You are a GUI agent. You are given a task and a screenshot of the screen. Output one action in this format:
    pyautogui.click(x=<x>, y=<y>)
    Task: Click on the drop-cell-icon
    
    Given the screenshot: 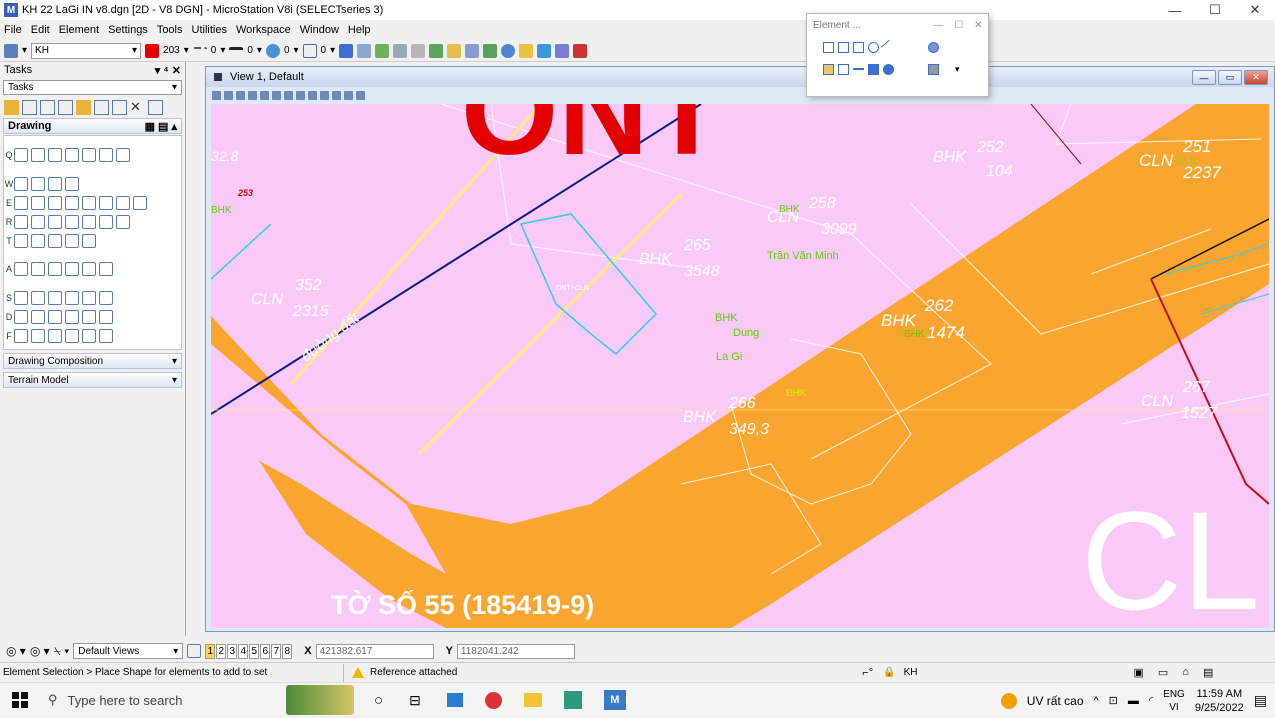 What is the action you would take?
    pyautogui.click(x=72, y=240)
    